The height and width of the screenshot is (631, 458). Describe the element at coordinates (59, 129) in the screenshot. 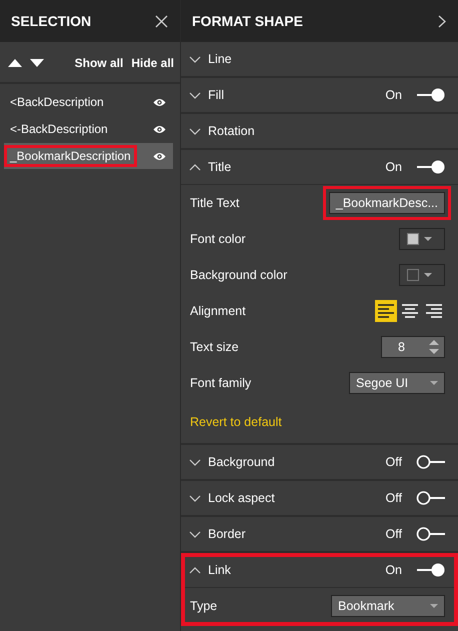

I see `layer-name: <-BackDescription` at that location.